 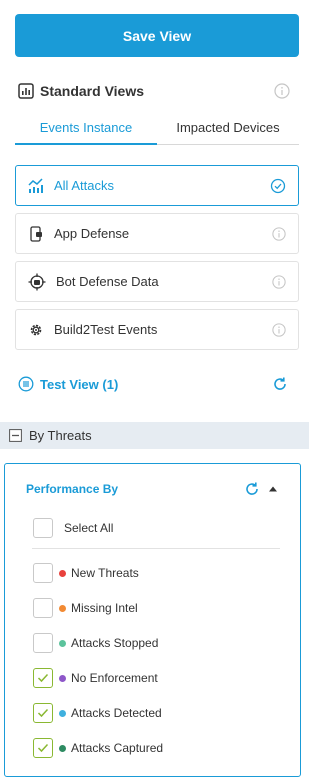 I want to click on by-threats-label: By Threats, so click(x=60, y=435).